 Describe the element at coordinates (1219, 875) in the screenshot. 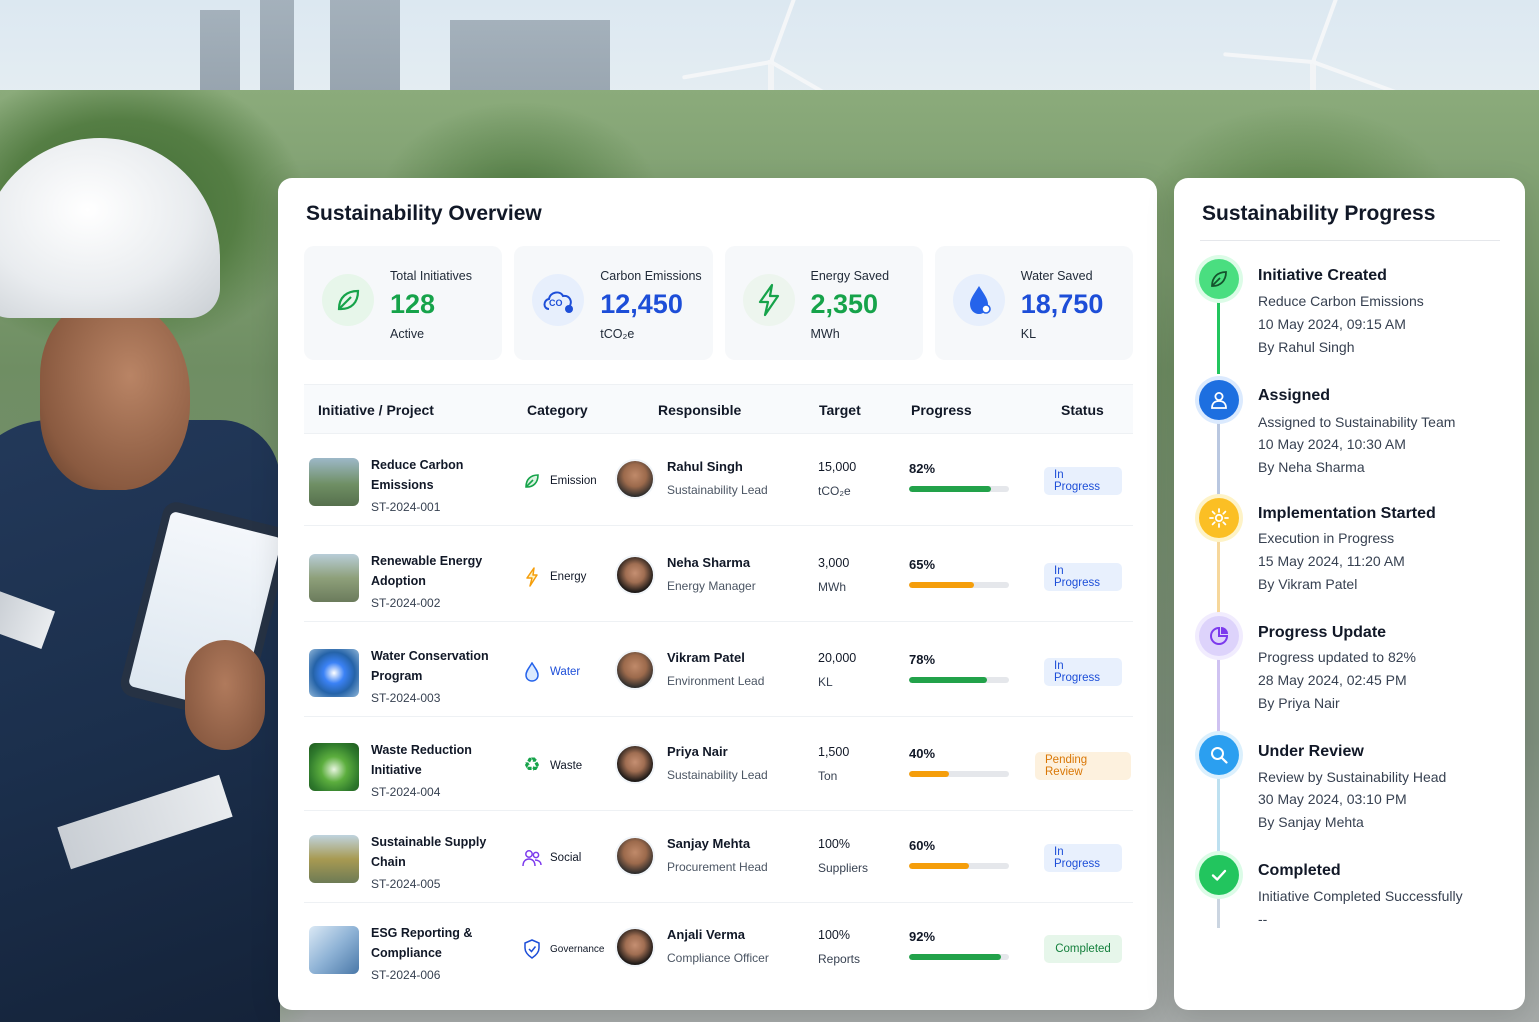

I see `check-icon` at that location.